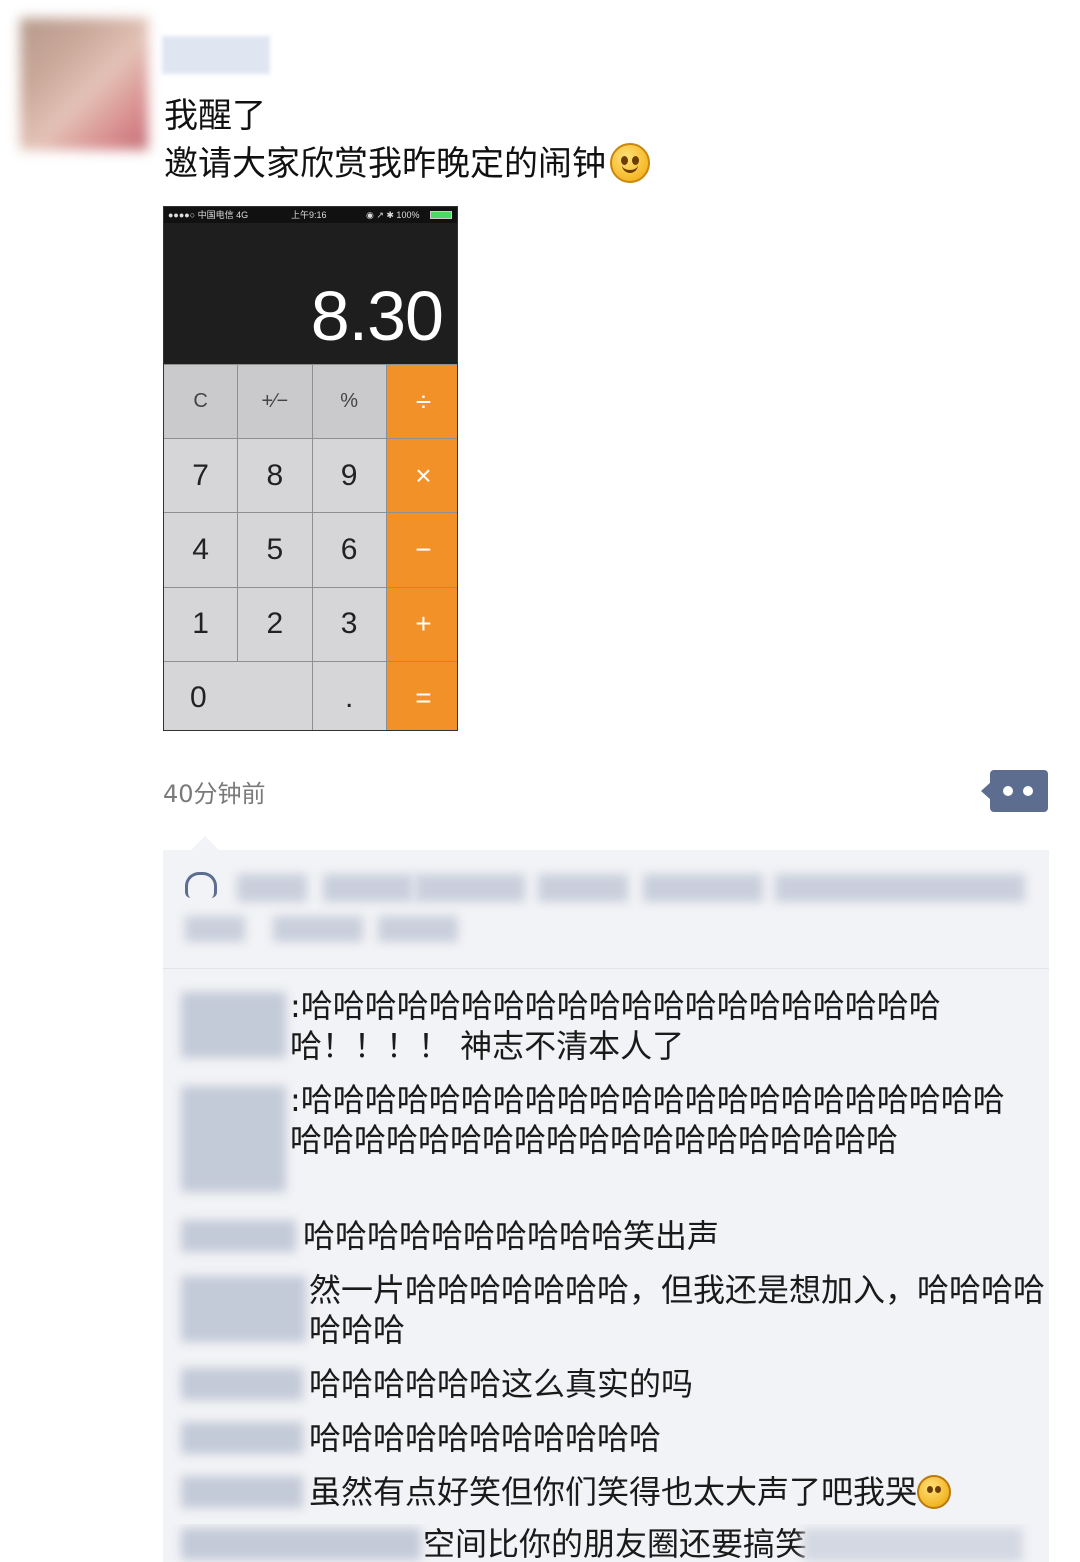 The height and width of the screenshot is (1562, 1080). Describe the element at coordinates (275, 550) in the screenshot. I see `key-5: 5` at that location.